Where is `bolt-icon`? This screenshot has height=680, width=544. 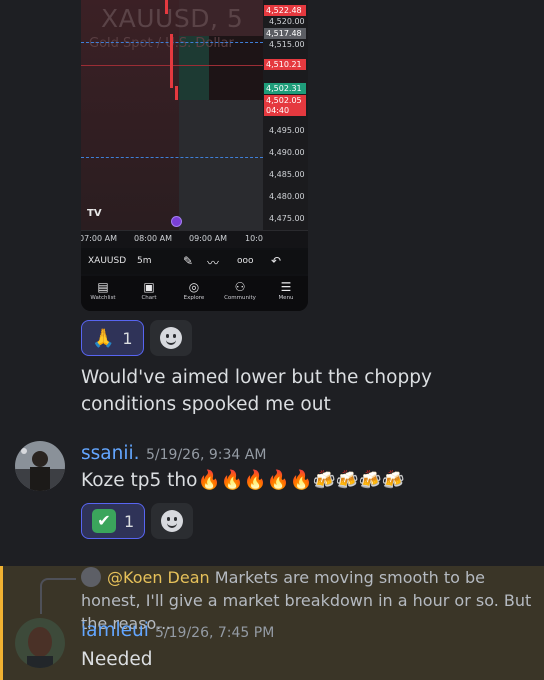 bolt-icon is located at coordinates (176, 221).